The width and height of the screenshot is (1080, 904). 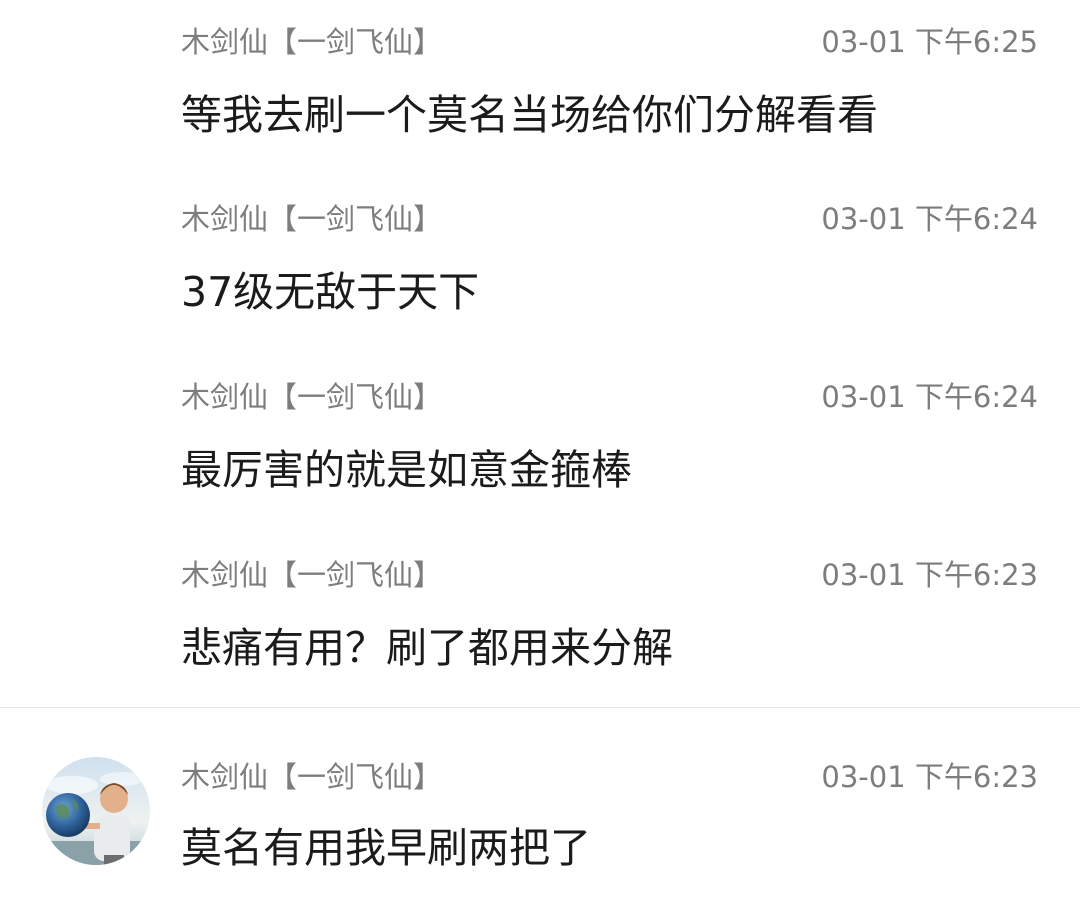 I want to click on group-divider, so click(x=540, y=707).